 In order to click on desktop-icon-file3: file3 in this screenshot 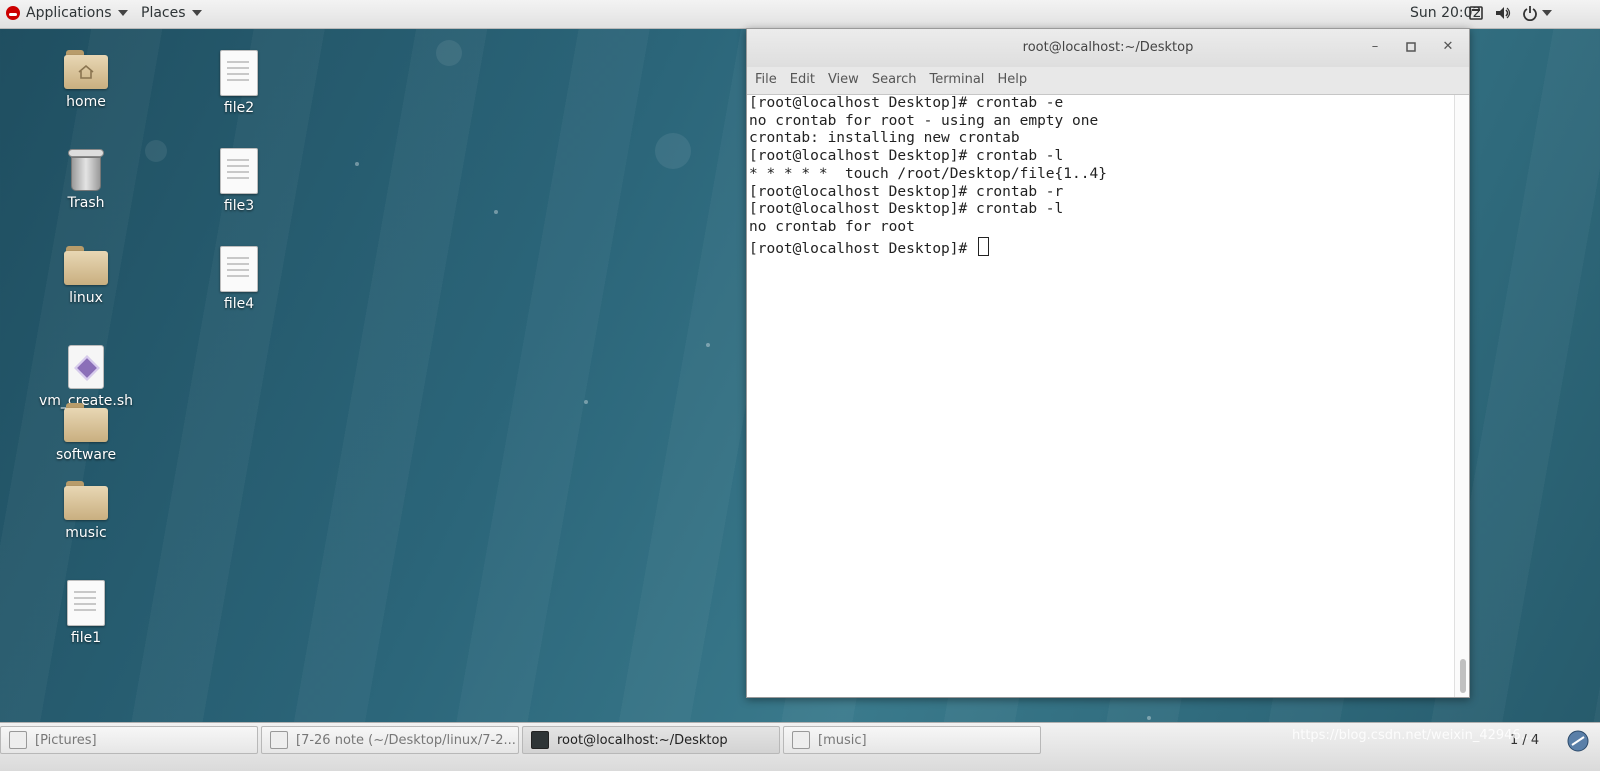, I will do `click(239, 181)`.